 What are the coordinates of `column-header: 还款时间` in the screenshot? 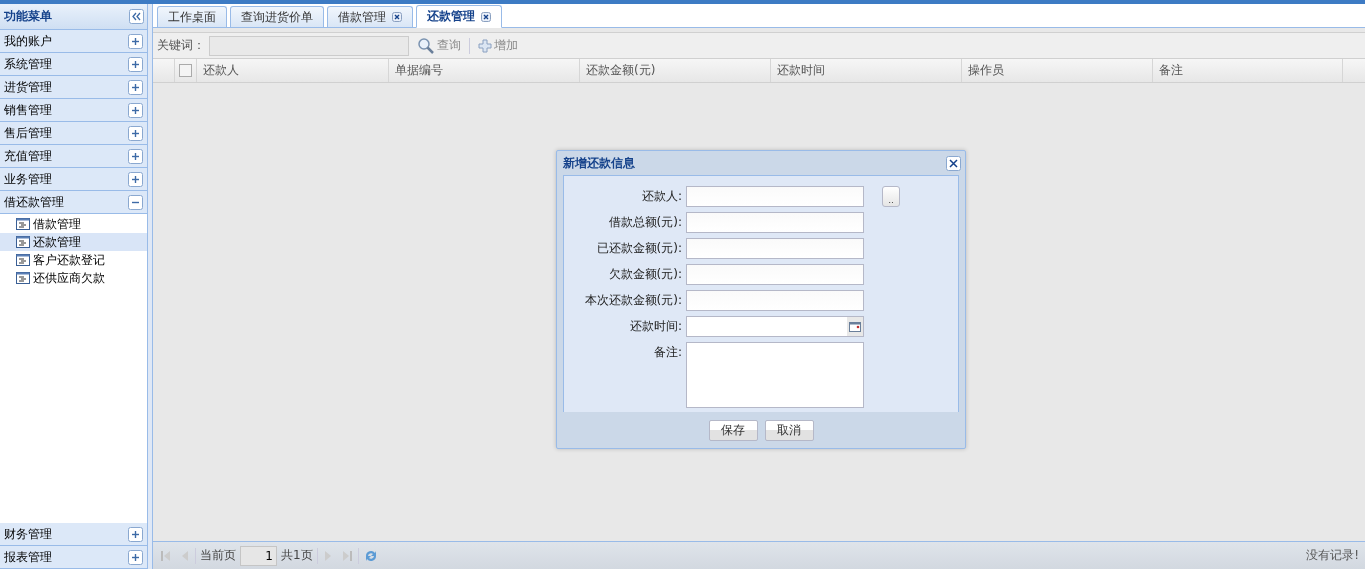 It's located at (866, 70).